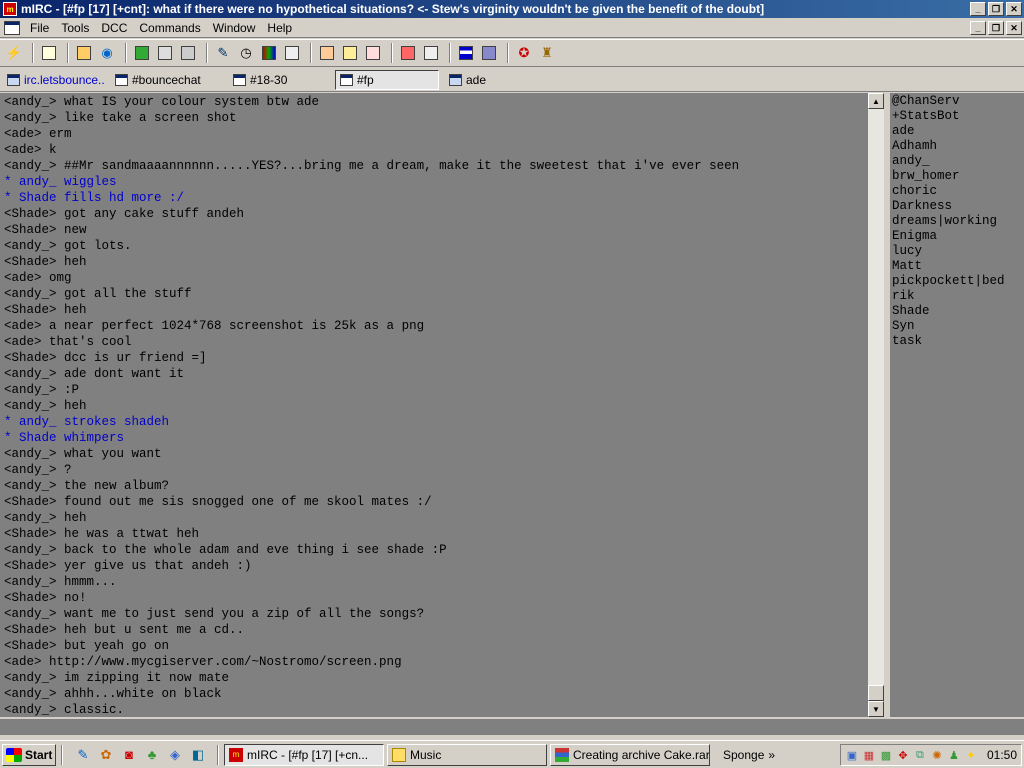 The width and height of the screenshot is (1024, 768). Describe the element at coordinates (167, 80) in the screenshot. I see `tab-channel-bouncechat: #bouncechat` at that location.